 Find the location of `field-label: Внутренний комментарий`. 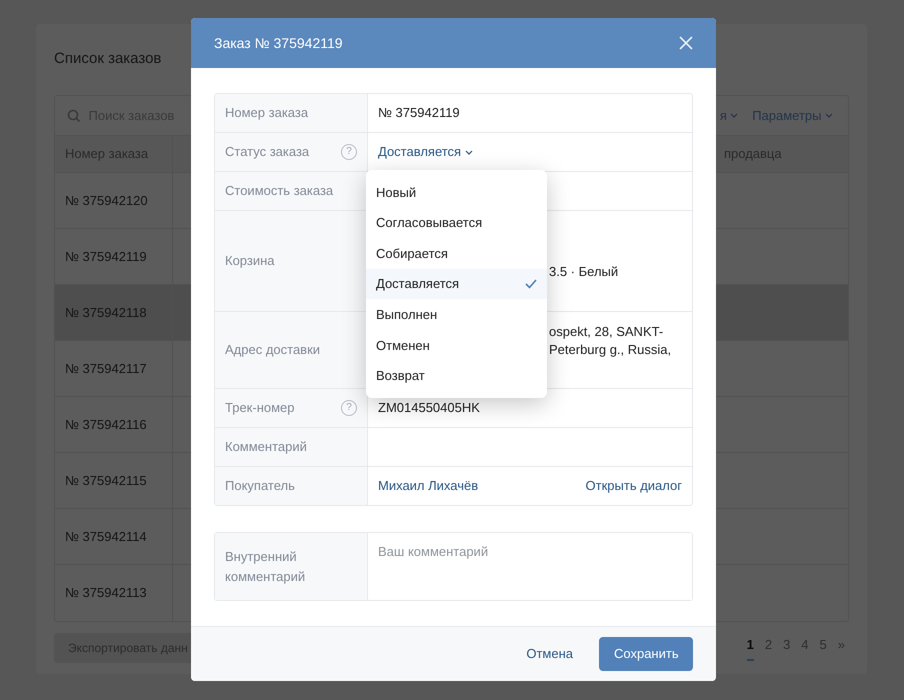

field-label: Внутренний комментарий is located at coordinates (265, 567).